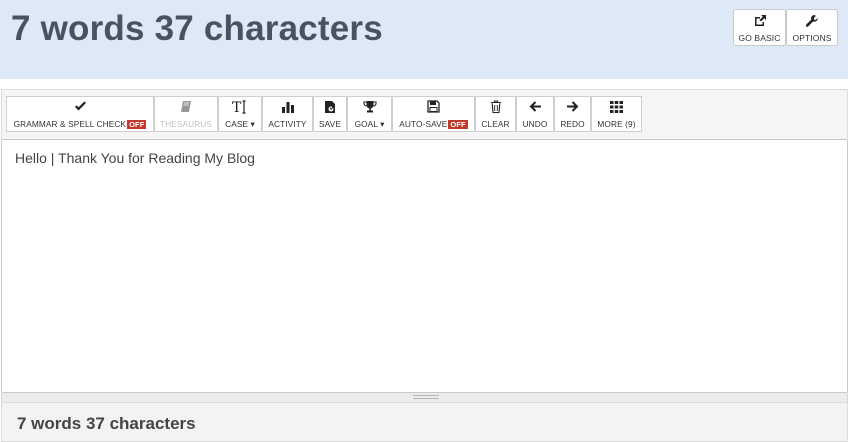  What do you see at coordinates (330, 108) in the screenshot?
I see `save-file-icon` at bounding box center [330, 108].